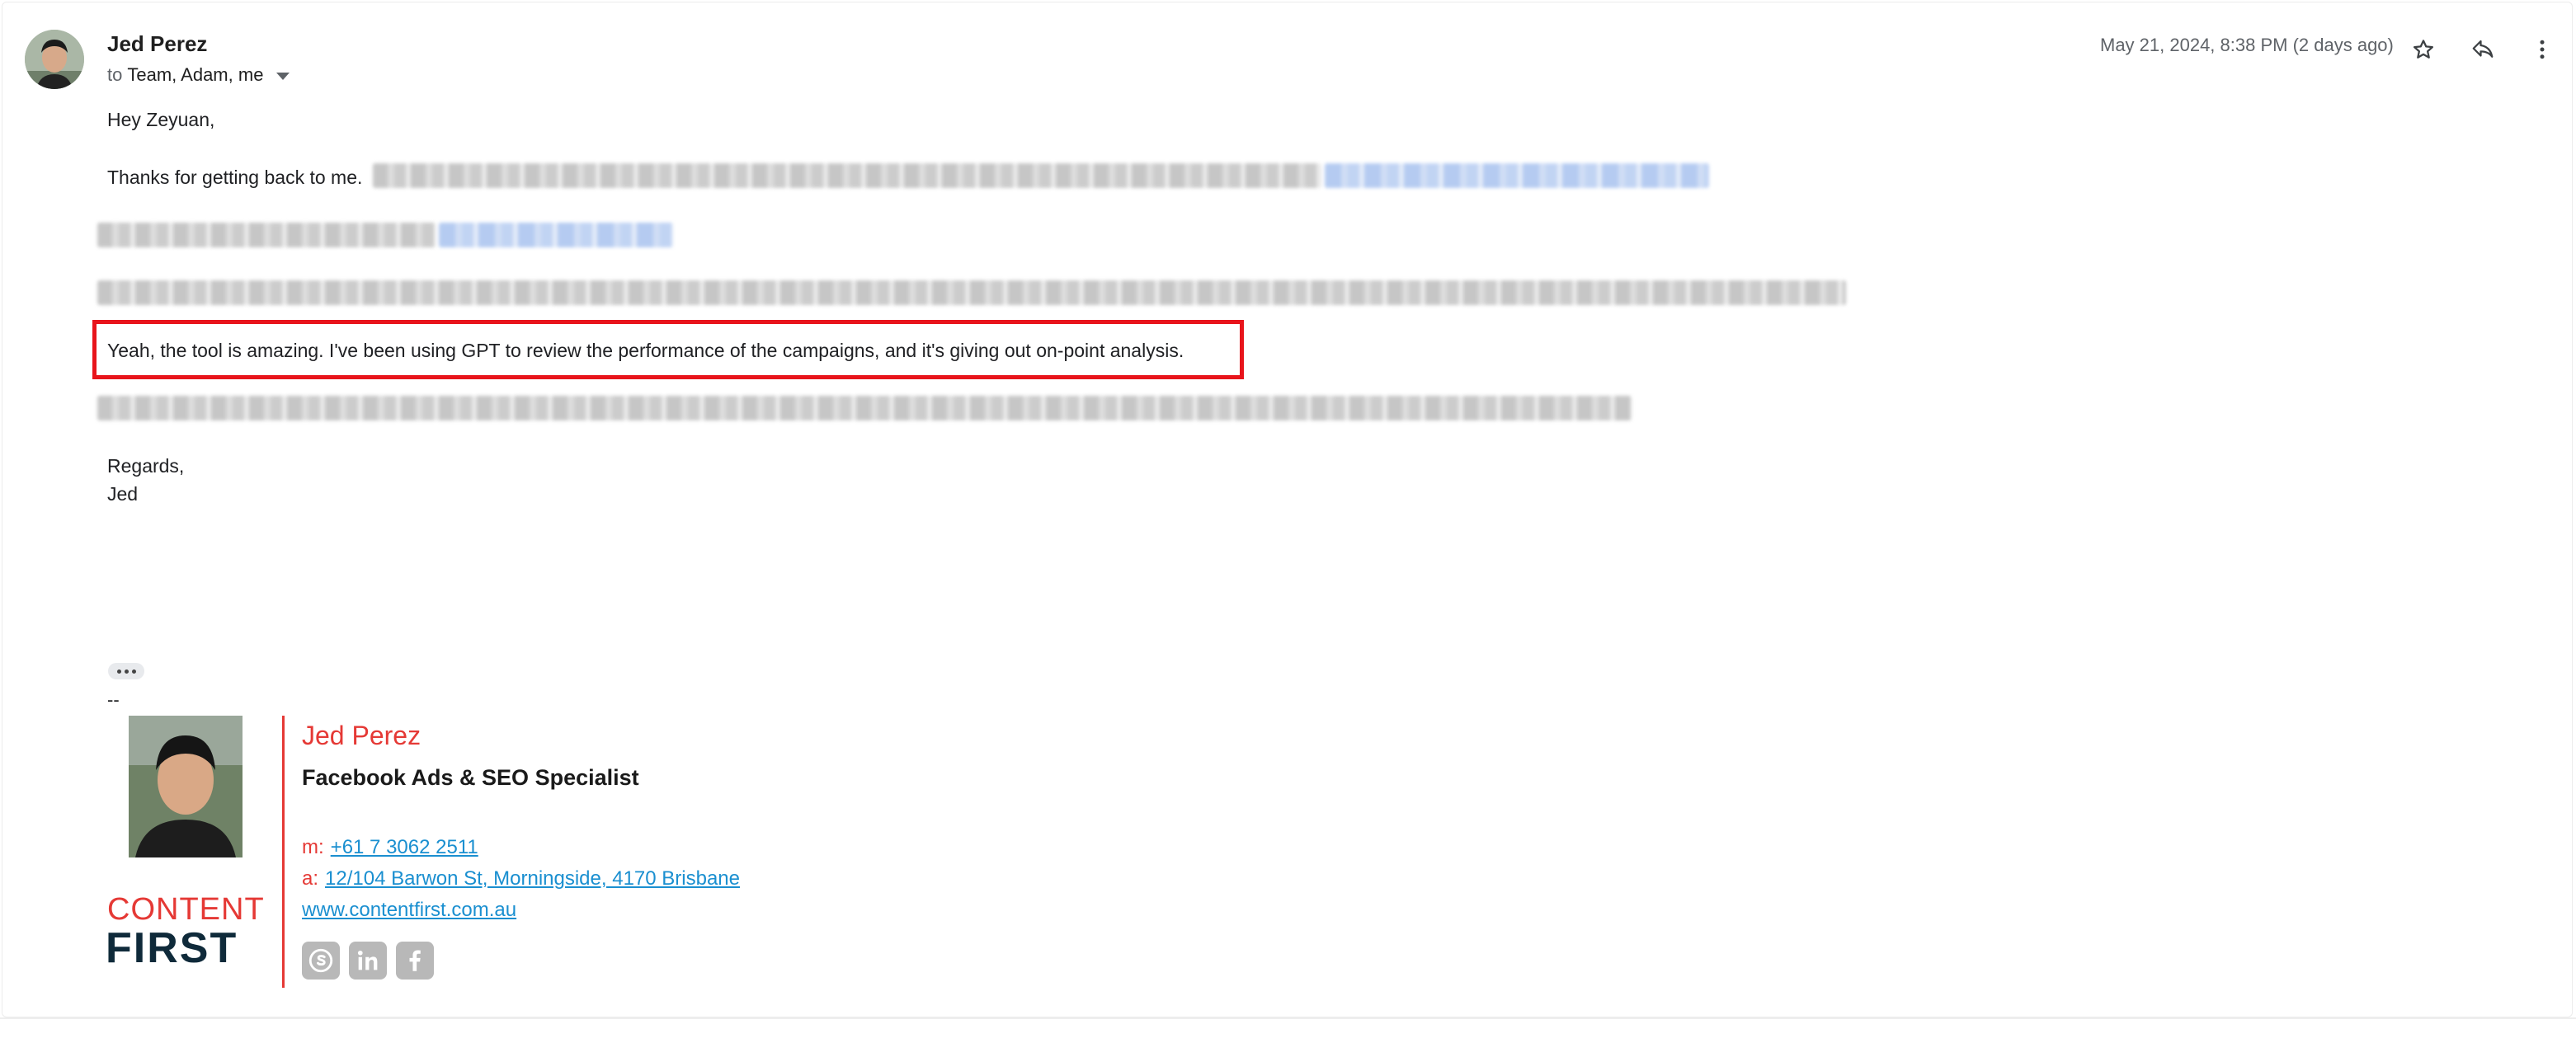 The width and height of the screenshot is (2576, 1043). I want to click on facebook-icon, so click(415, 961).